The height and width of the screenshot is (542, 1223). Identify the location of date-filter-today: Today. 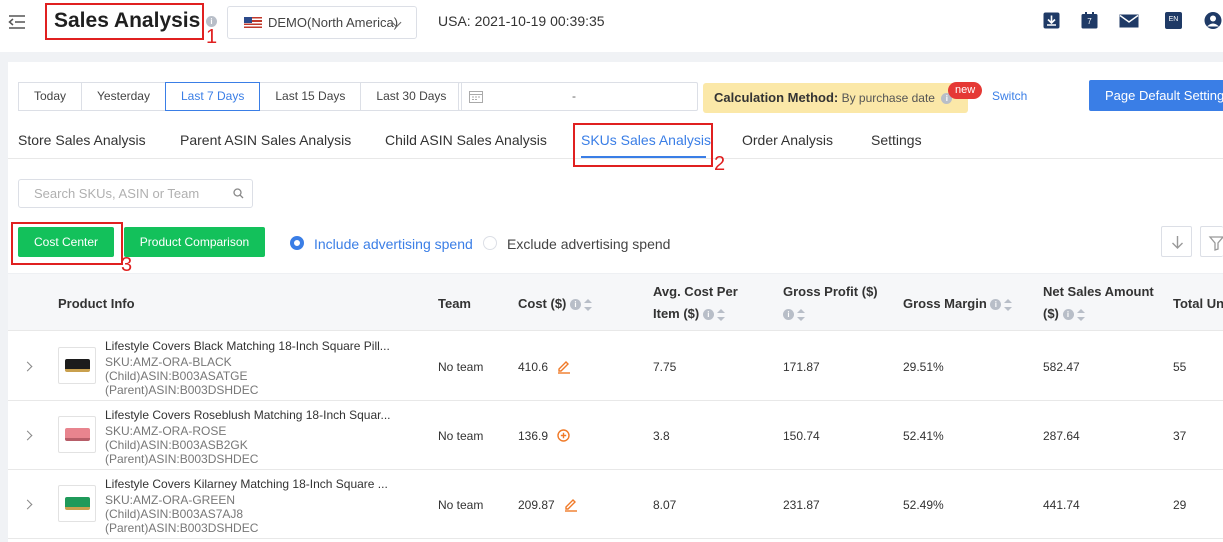
(50, 96).